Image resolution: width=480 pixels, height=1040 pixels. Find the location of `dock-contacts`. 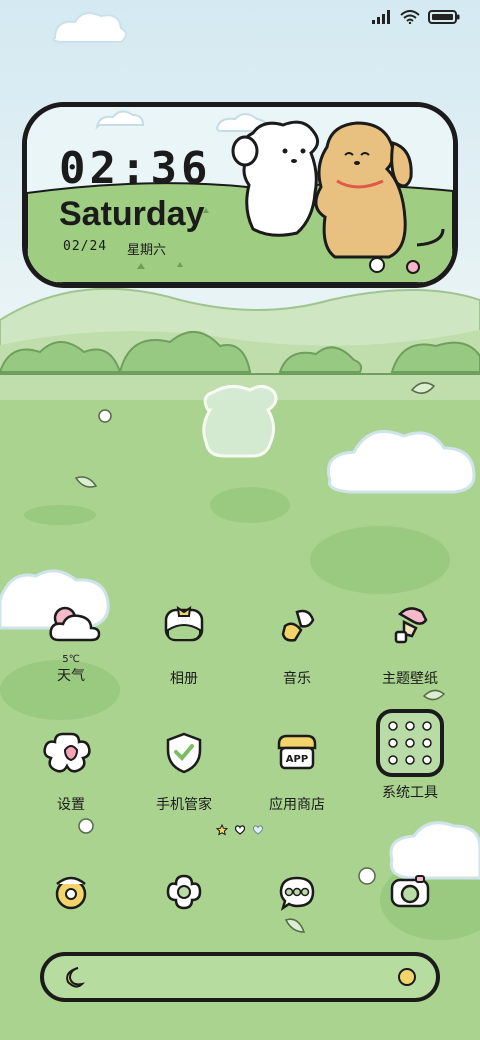

dock-contacts is located at coordinates (184, 892).